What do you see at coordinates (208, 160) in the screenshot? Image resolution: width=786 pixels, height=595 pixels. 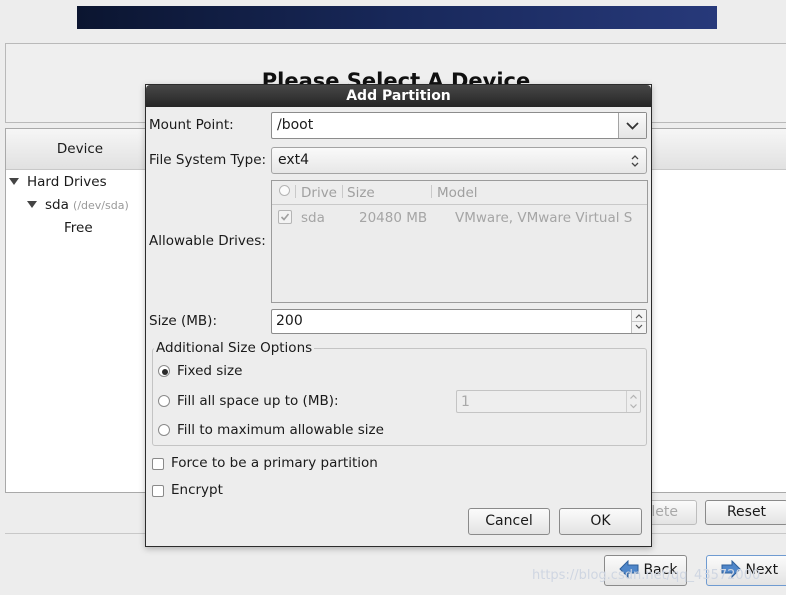 I see `fs-type-label: File System Type:` at bounding box center [208, 160].